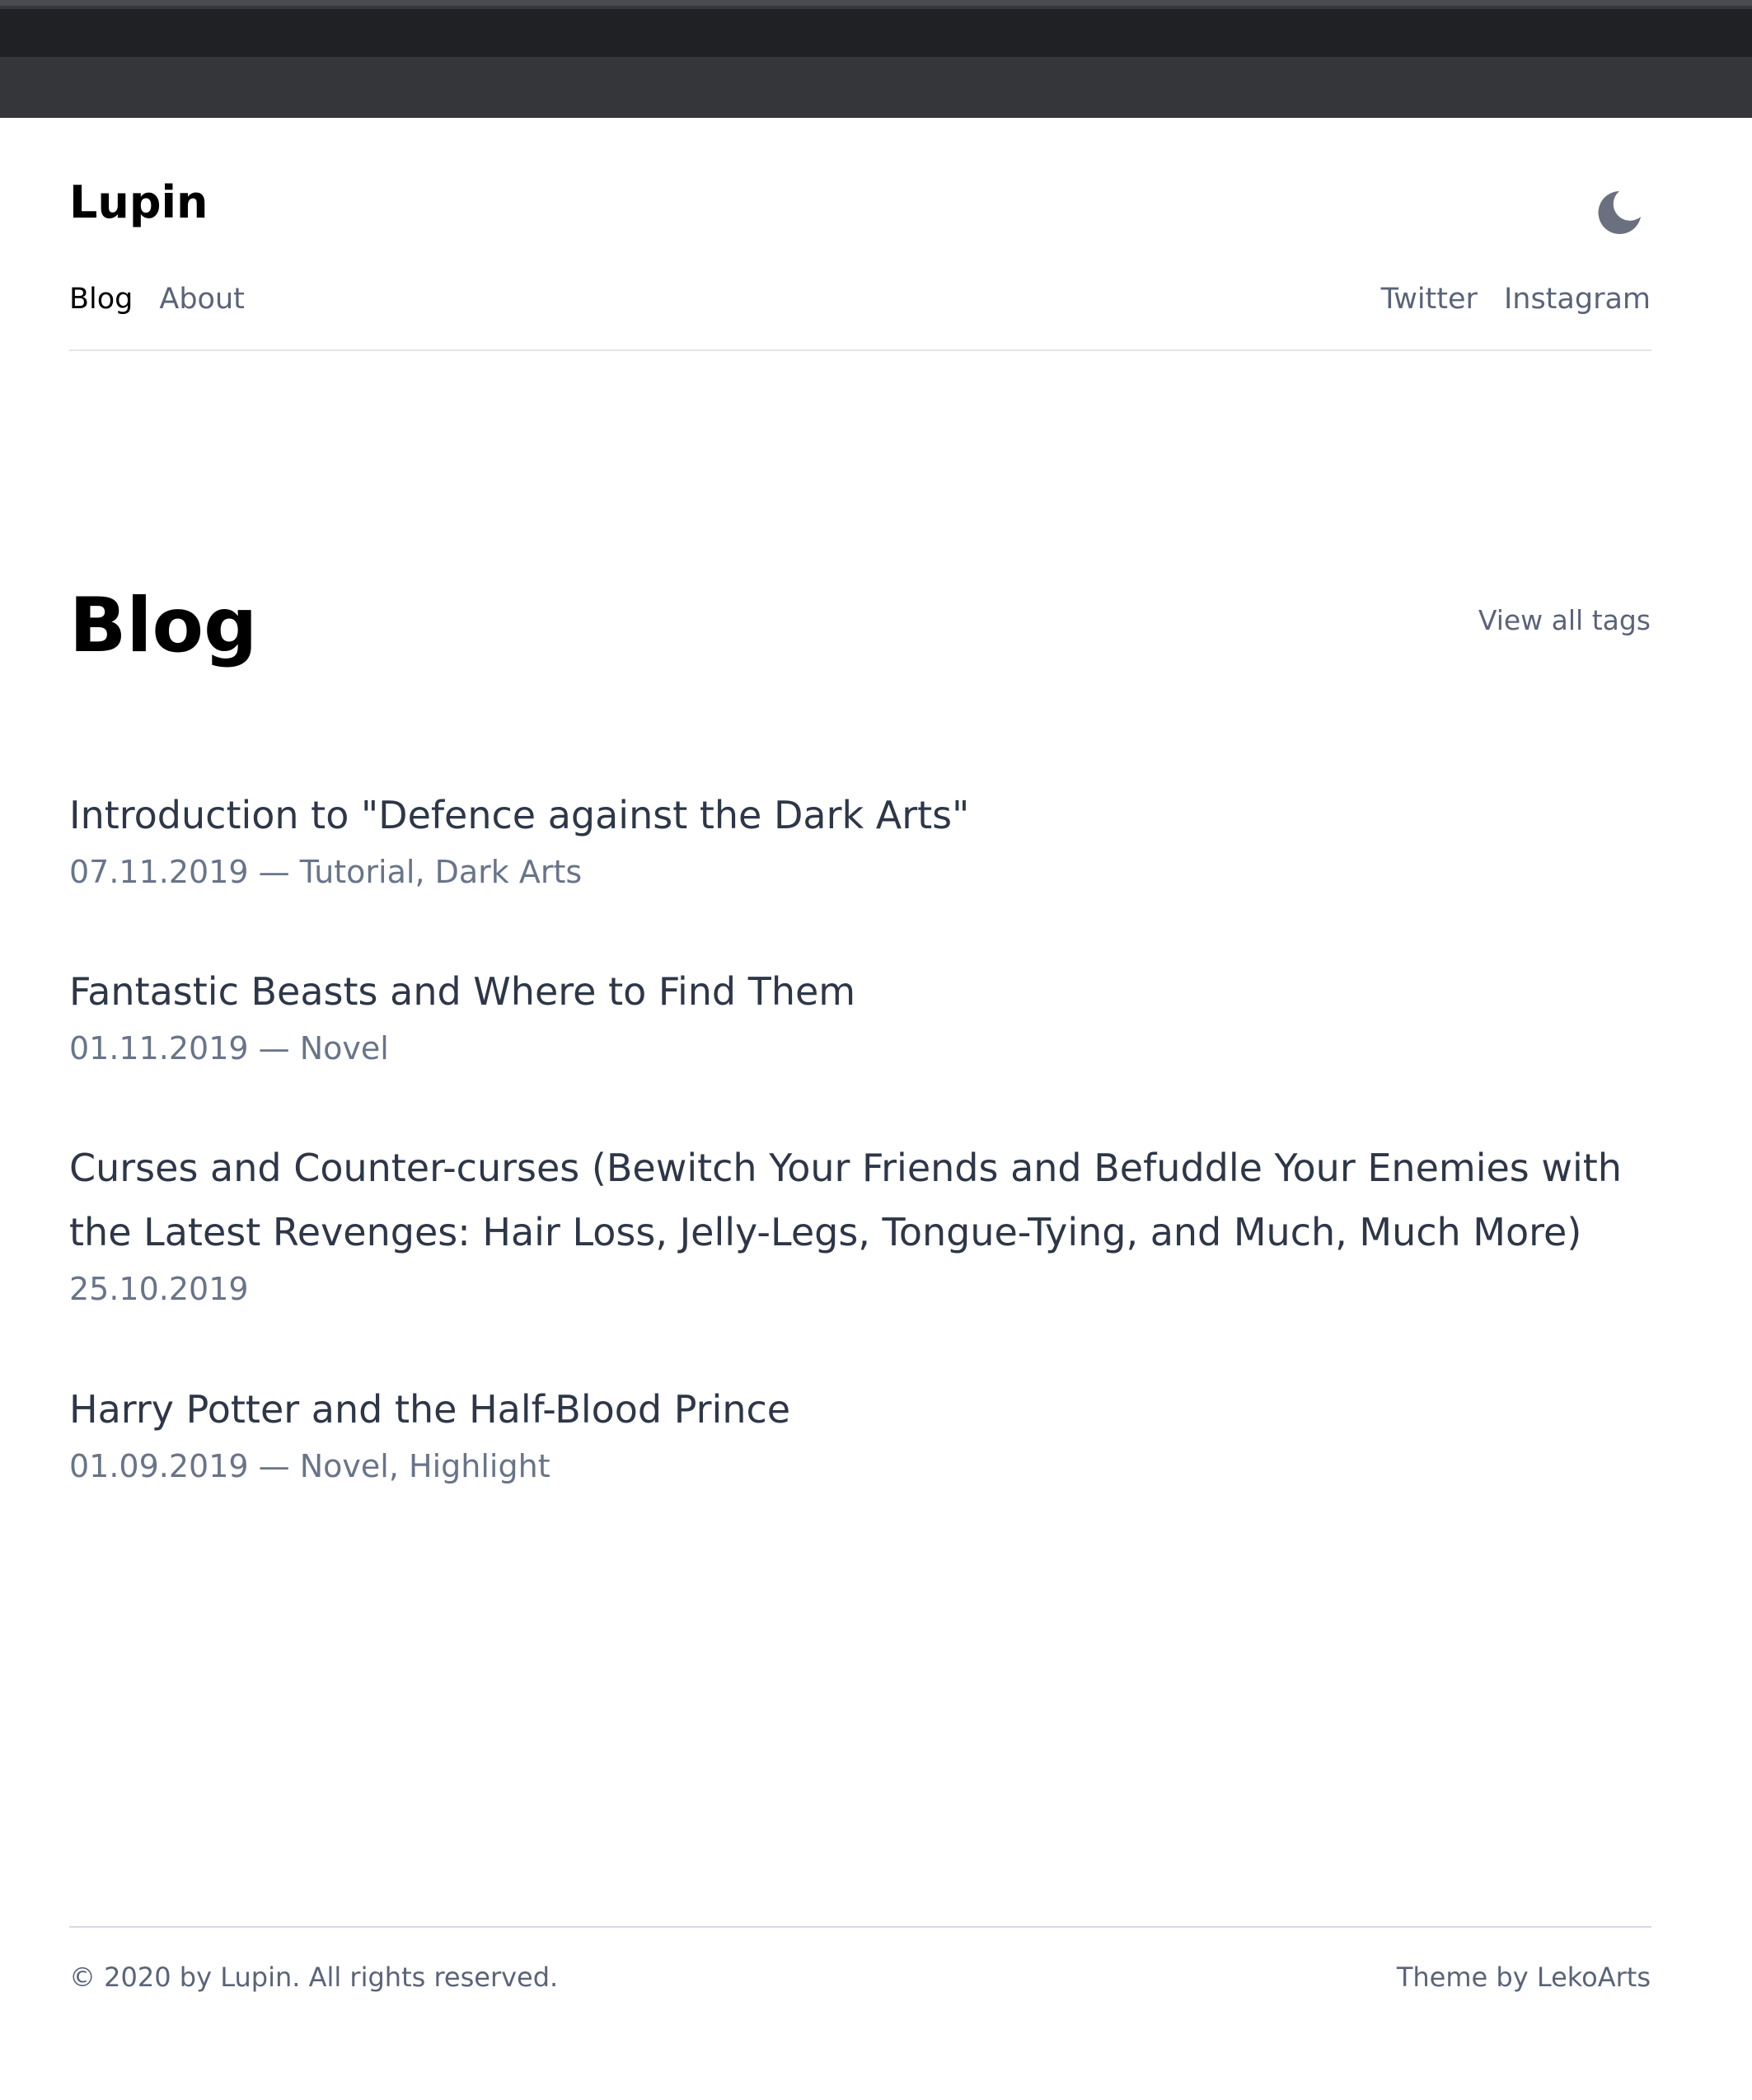 The image size is (1752, 2100). Describe the element at coordinates (1577, 299) in the screenshot. I see `nav-link-instagram: Instagram` at that location.